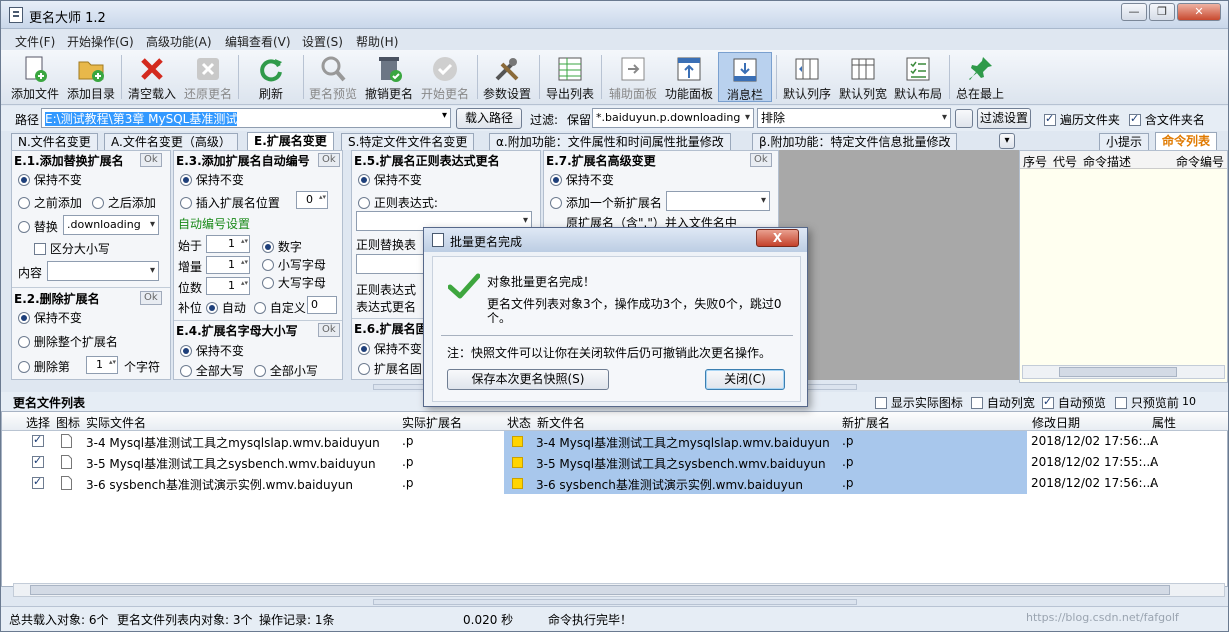 The height and width of the screenshot is (632, 1229). Describe the element at coordinates (24, 318) in the screenshot. I see `e2-keep-radio` at that location.